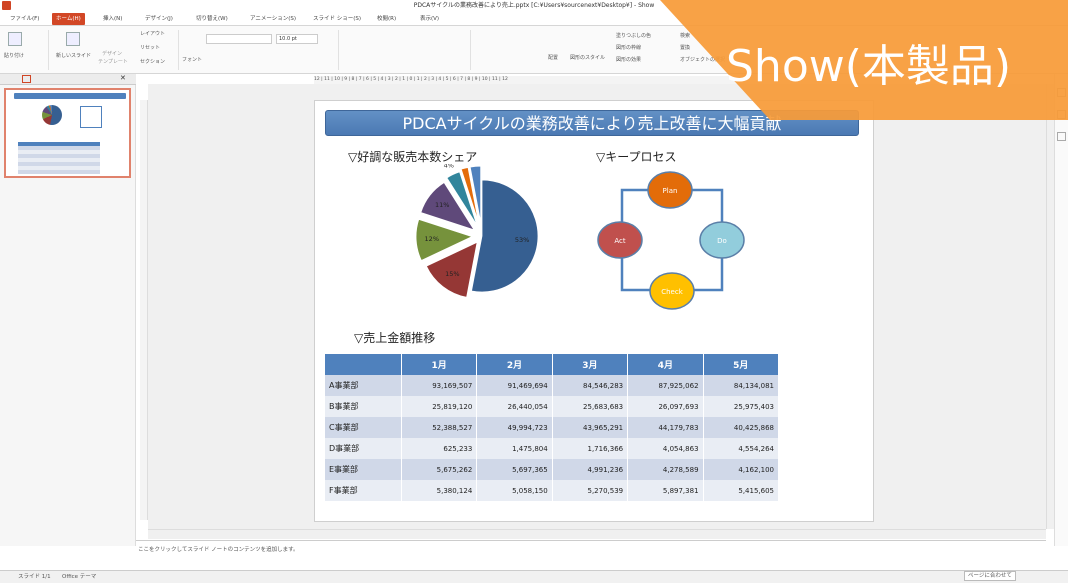  What do you see at coordinates (597, 534) in the screenshot?
I see `horizontal-scrollbar` at bounding box center [597, 534].